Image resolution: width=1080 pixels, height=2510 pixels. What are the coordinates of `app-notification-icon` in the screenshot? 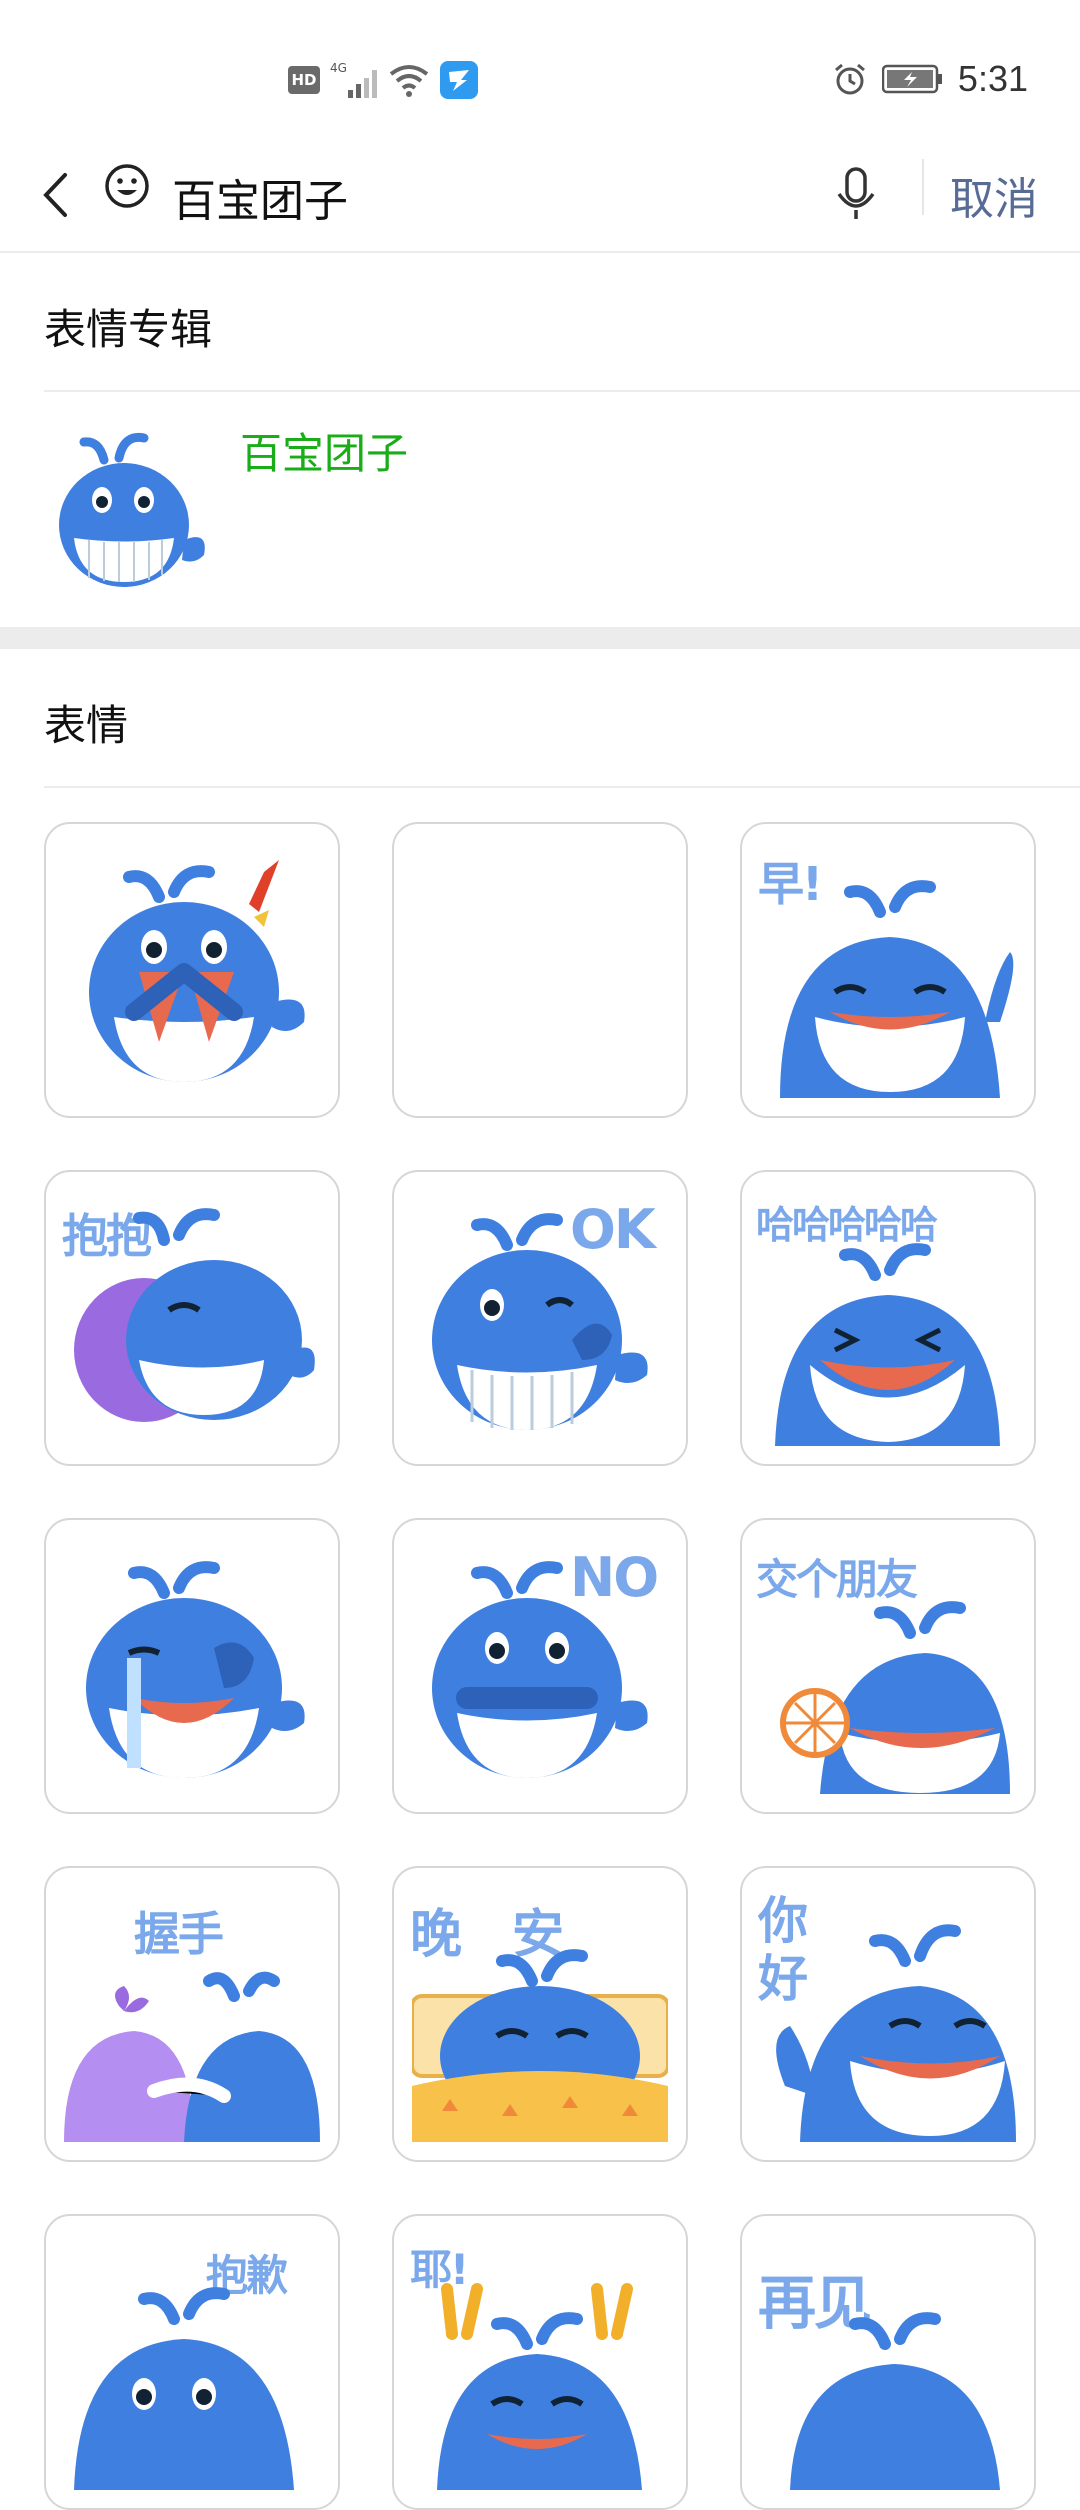 It's located at (459, 80).